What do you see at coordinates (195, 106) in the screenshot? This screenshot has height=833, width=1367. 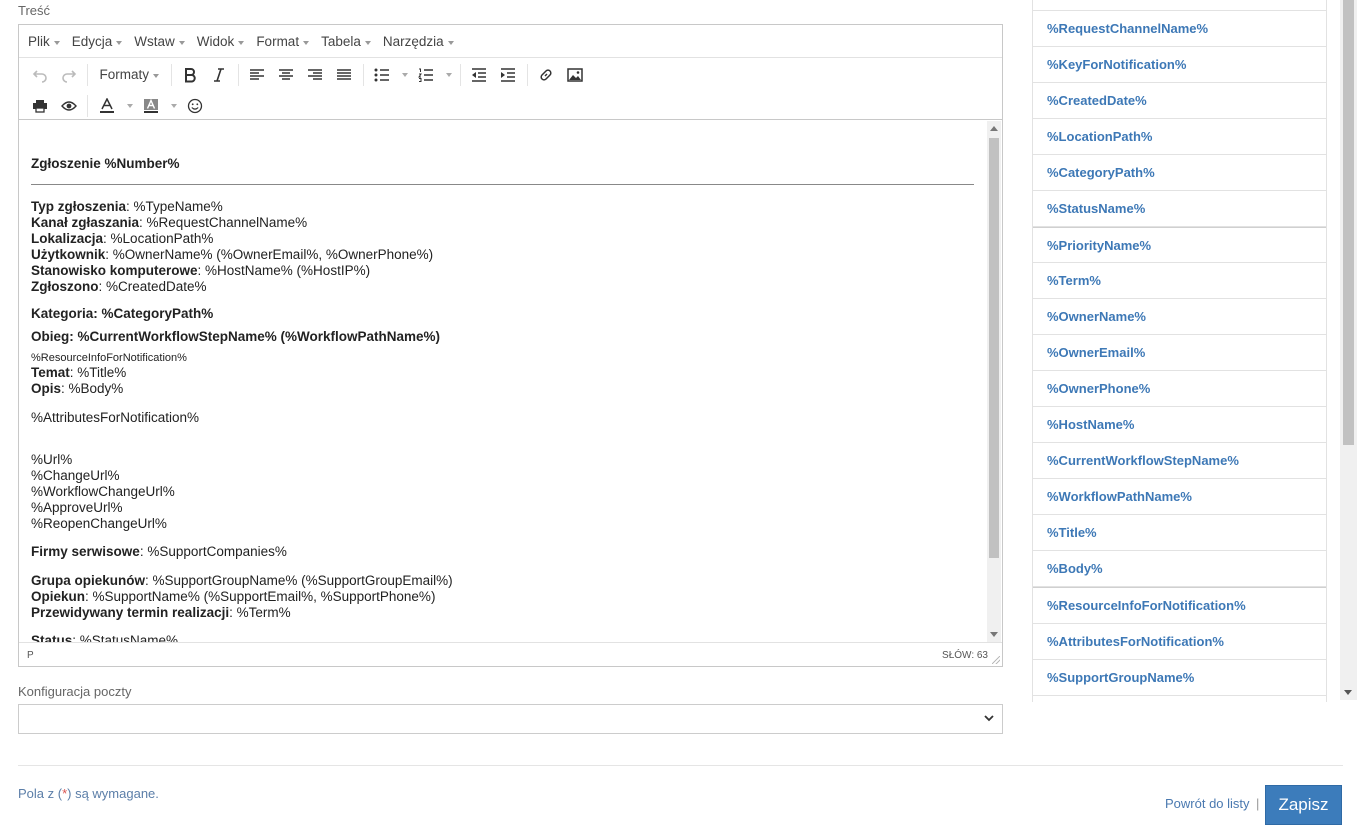 I see `emoticons-button` at bounding box center [195, 106].